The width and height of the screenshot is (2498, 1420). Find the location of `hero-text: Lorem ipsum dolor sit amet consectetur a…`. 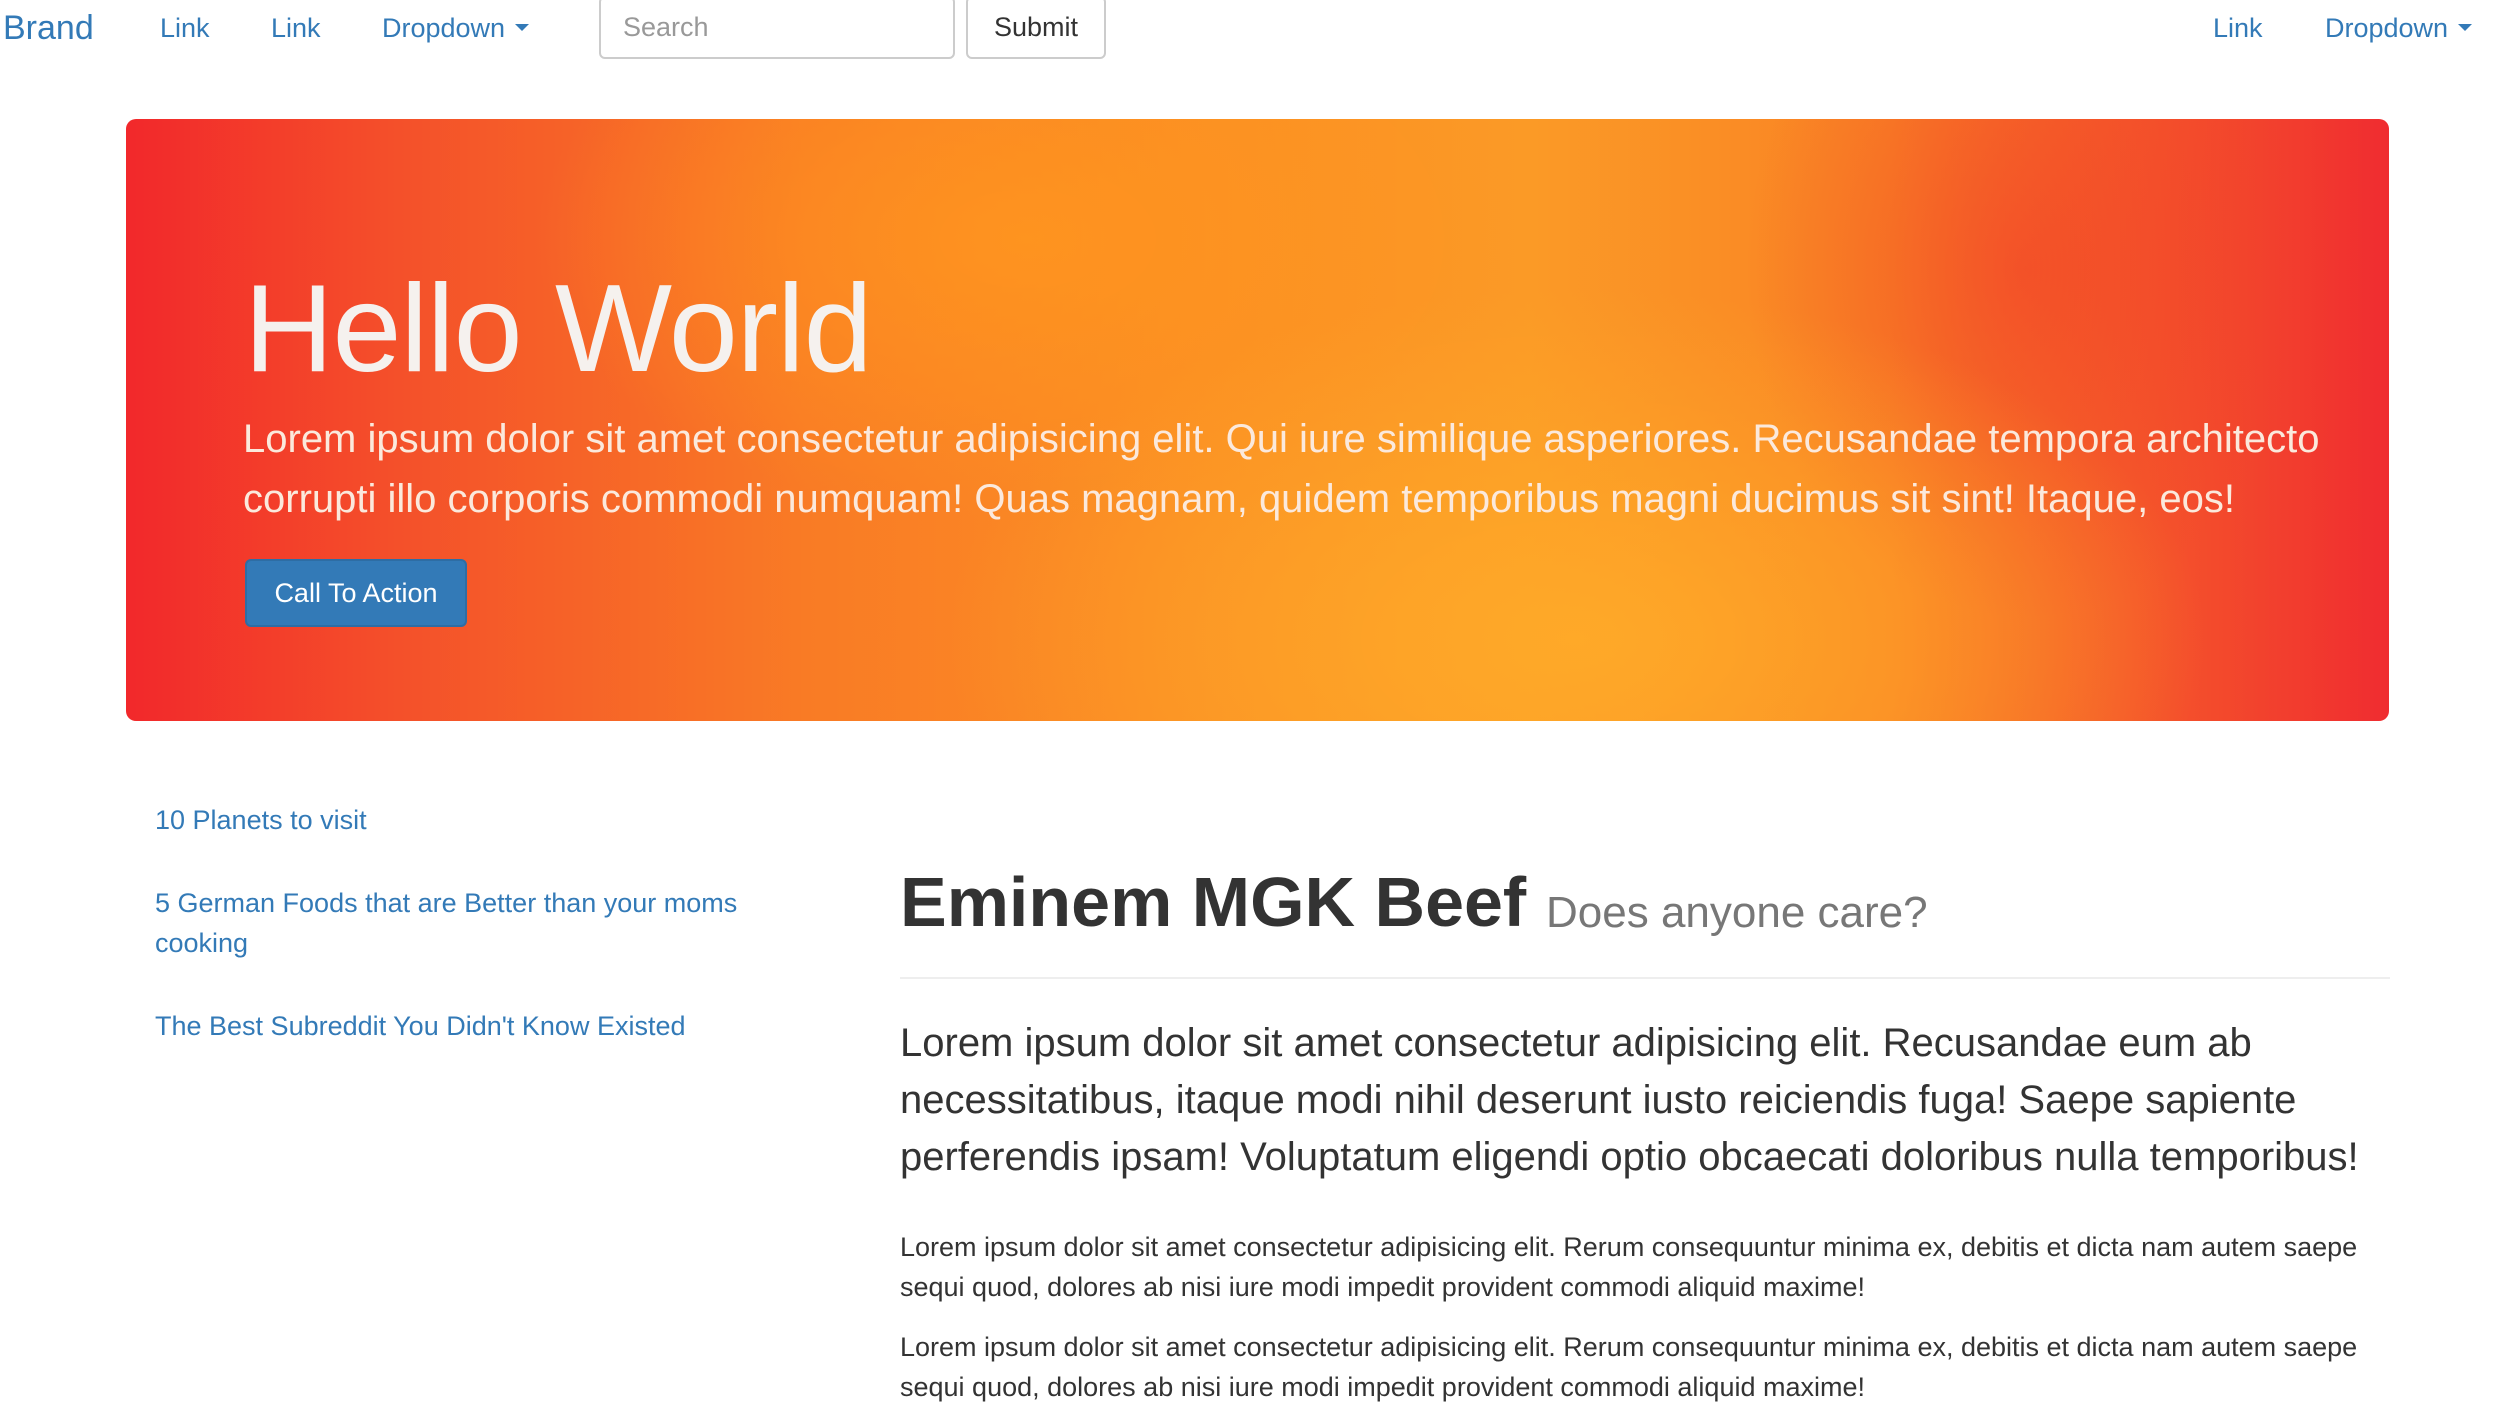

hero-text: Lorem ipsum dolor sit amet consectetur a… is located at coordinates (1281, 469).